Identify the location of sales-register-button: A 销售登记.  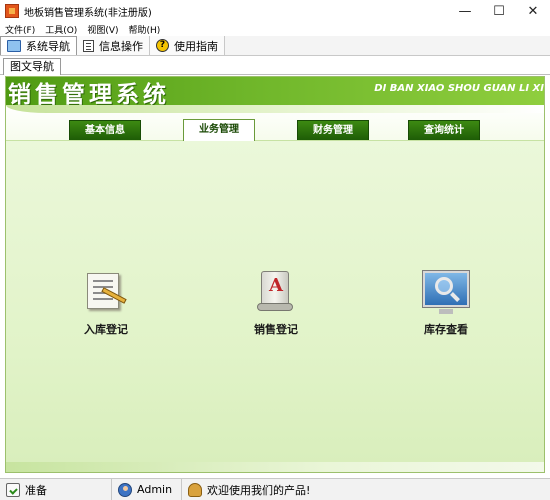
(276, 303).